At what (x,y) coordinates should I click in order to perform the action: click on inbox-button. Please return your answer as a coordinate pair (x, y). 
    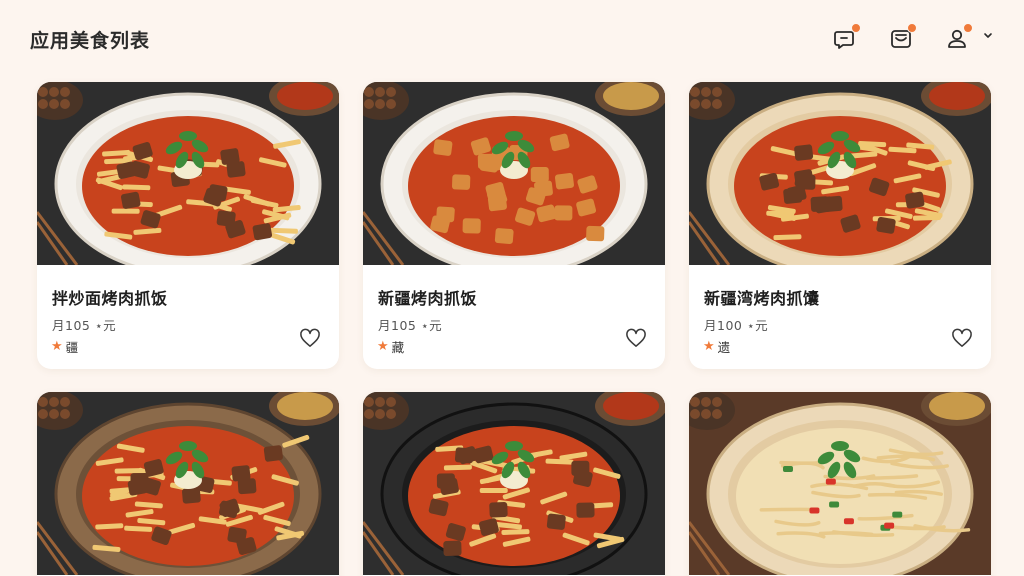
    Looking at the image, I should click on (902, 37).